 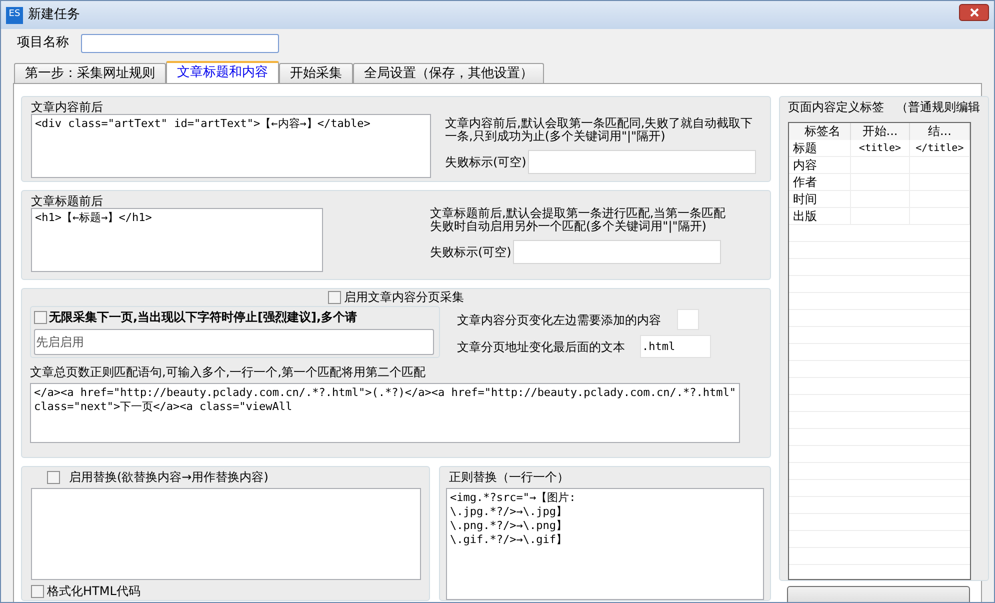 I want to click on table-cell: 出版, so click(x=820, y=216).